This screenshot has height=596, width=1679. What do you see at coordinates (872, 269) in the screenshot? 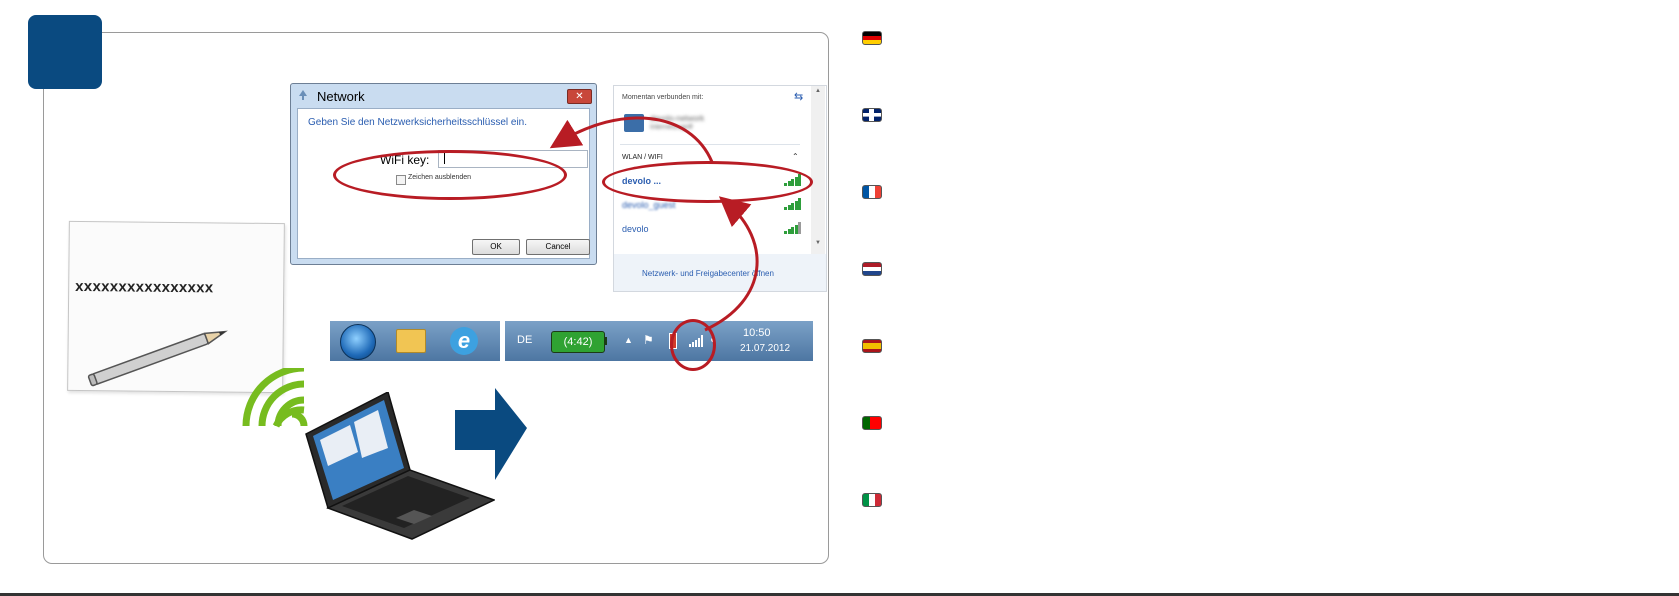
I see `flag-netherlands-icon` at bounding box center [872, 269].